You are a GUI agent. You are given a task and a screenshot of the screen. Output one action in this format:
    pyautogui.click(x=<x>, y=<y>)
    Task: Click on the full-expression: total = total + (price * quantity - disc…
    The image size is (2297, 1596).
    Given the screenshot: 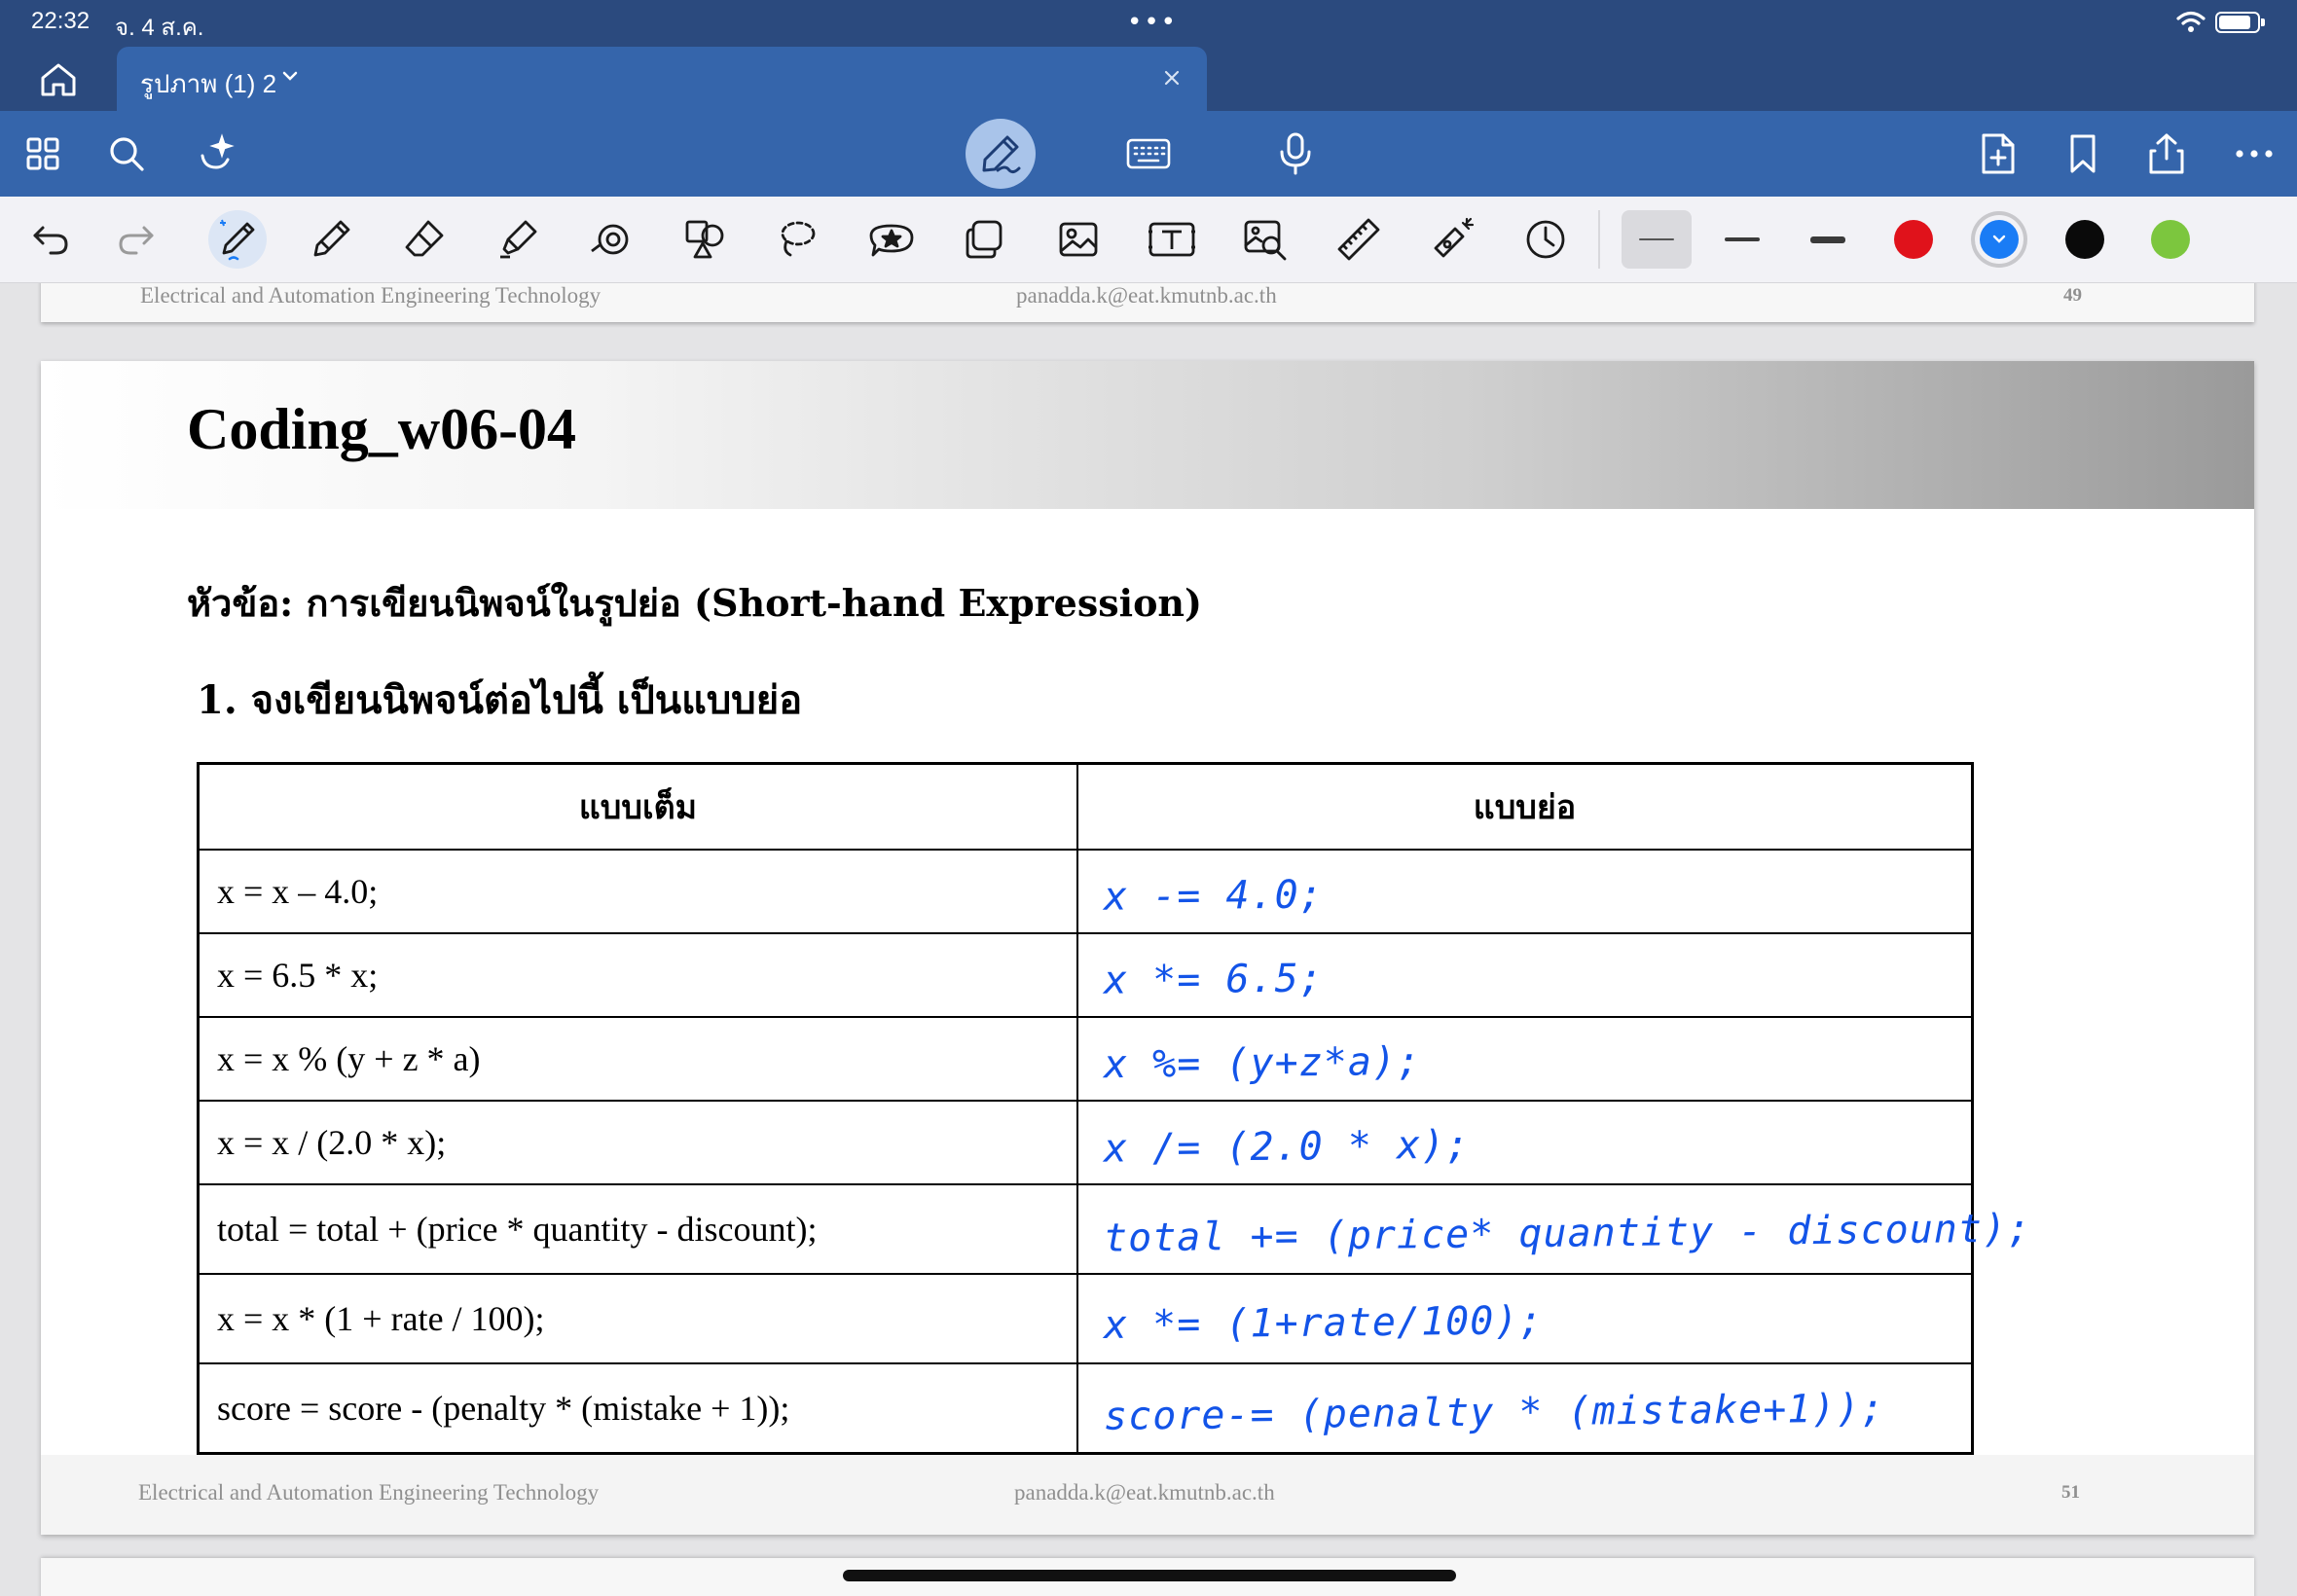 What is the action you would take?
    pyautogui.click(x=639, y=1229)
    